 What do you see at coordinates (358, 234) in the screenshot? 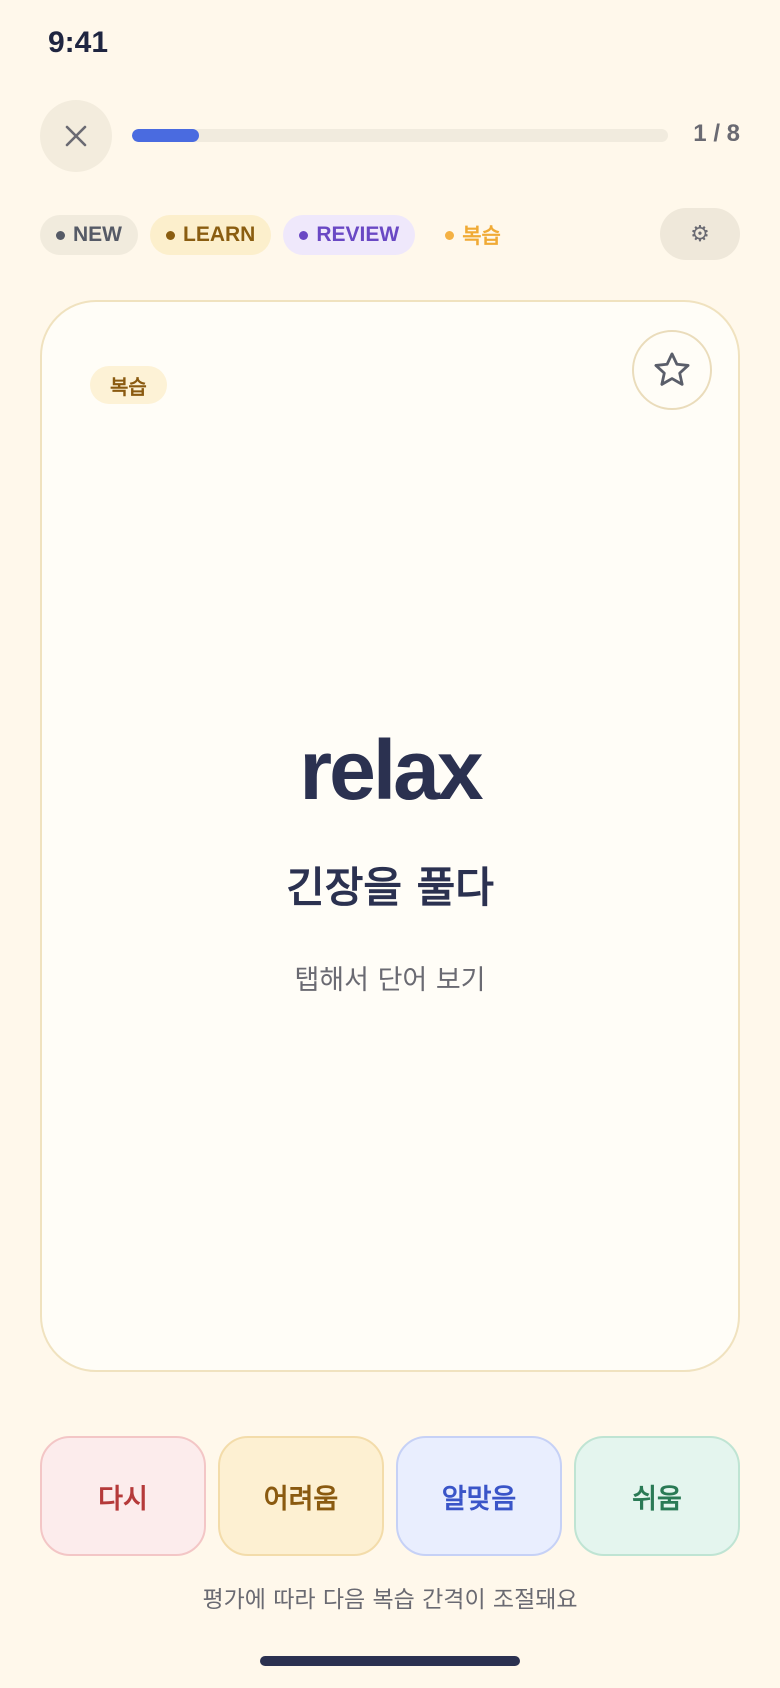
I see `filter-chip-label: REVIEW` at bounding box center [358, 234].